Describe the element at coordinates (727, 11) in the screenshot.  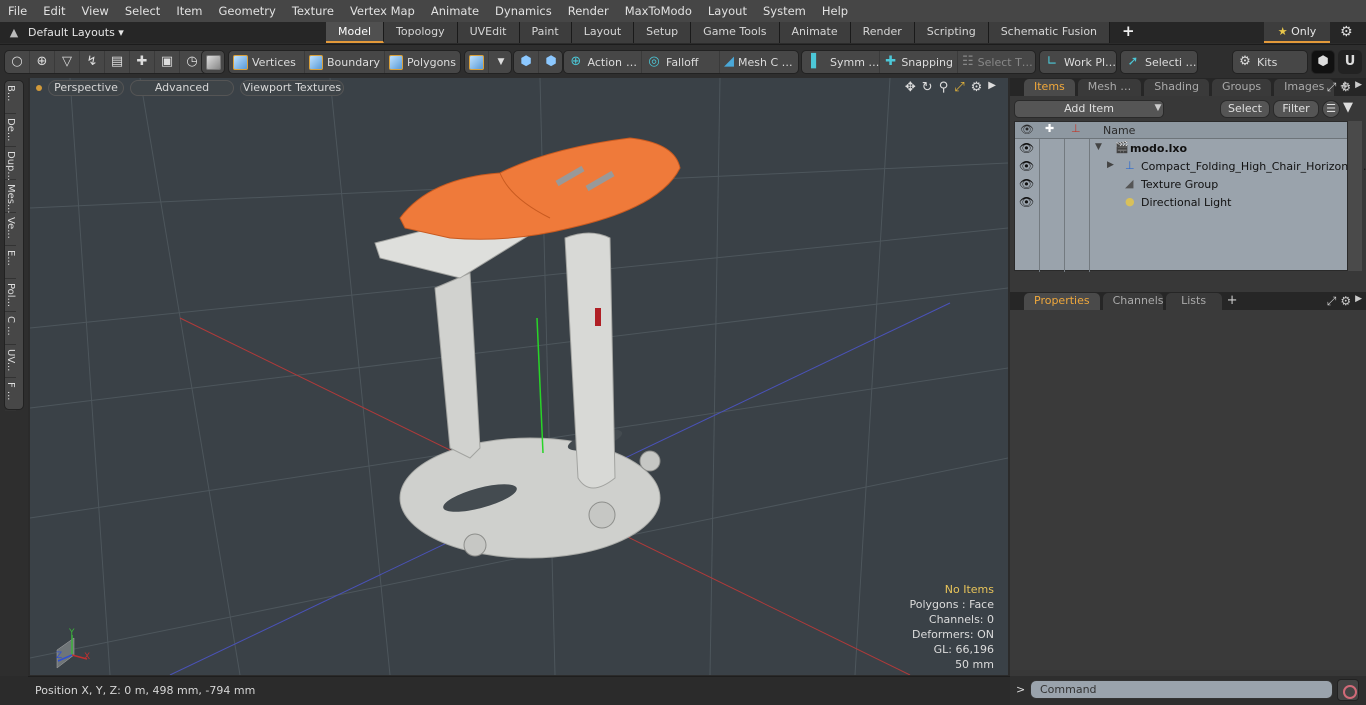
I see `menu-layout: Layout` at that location.